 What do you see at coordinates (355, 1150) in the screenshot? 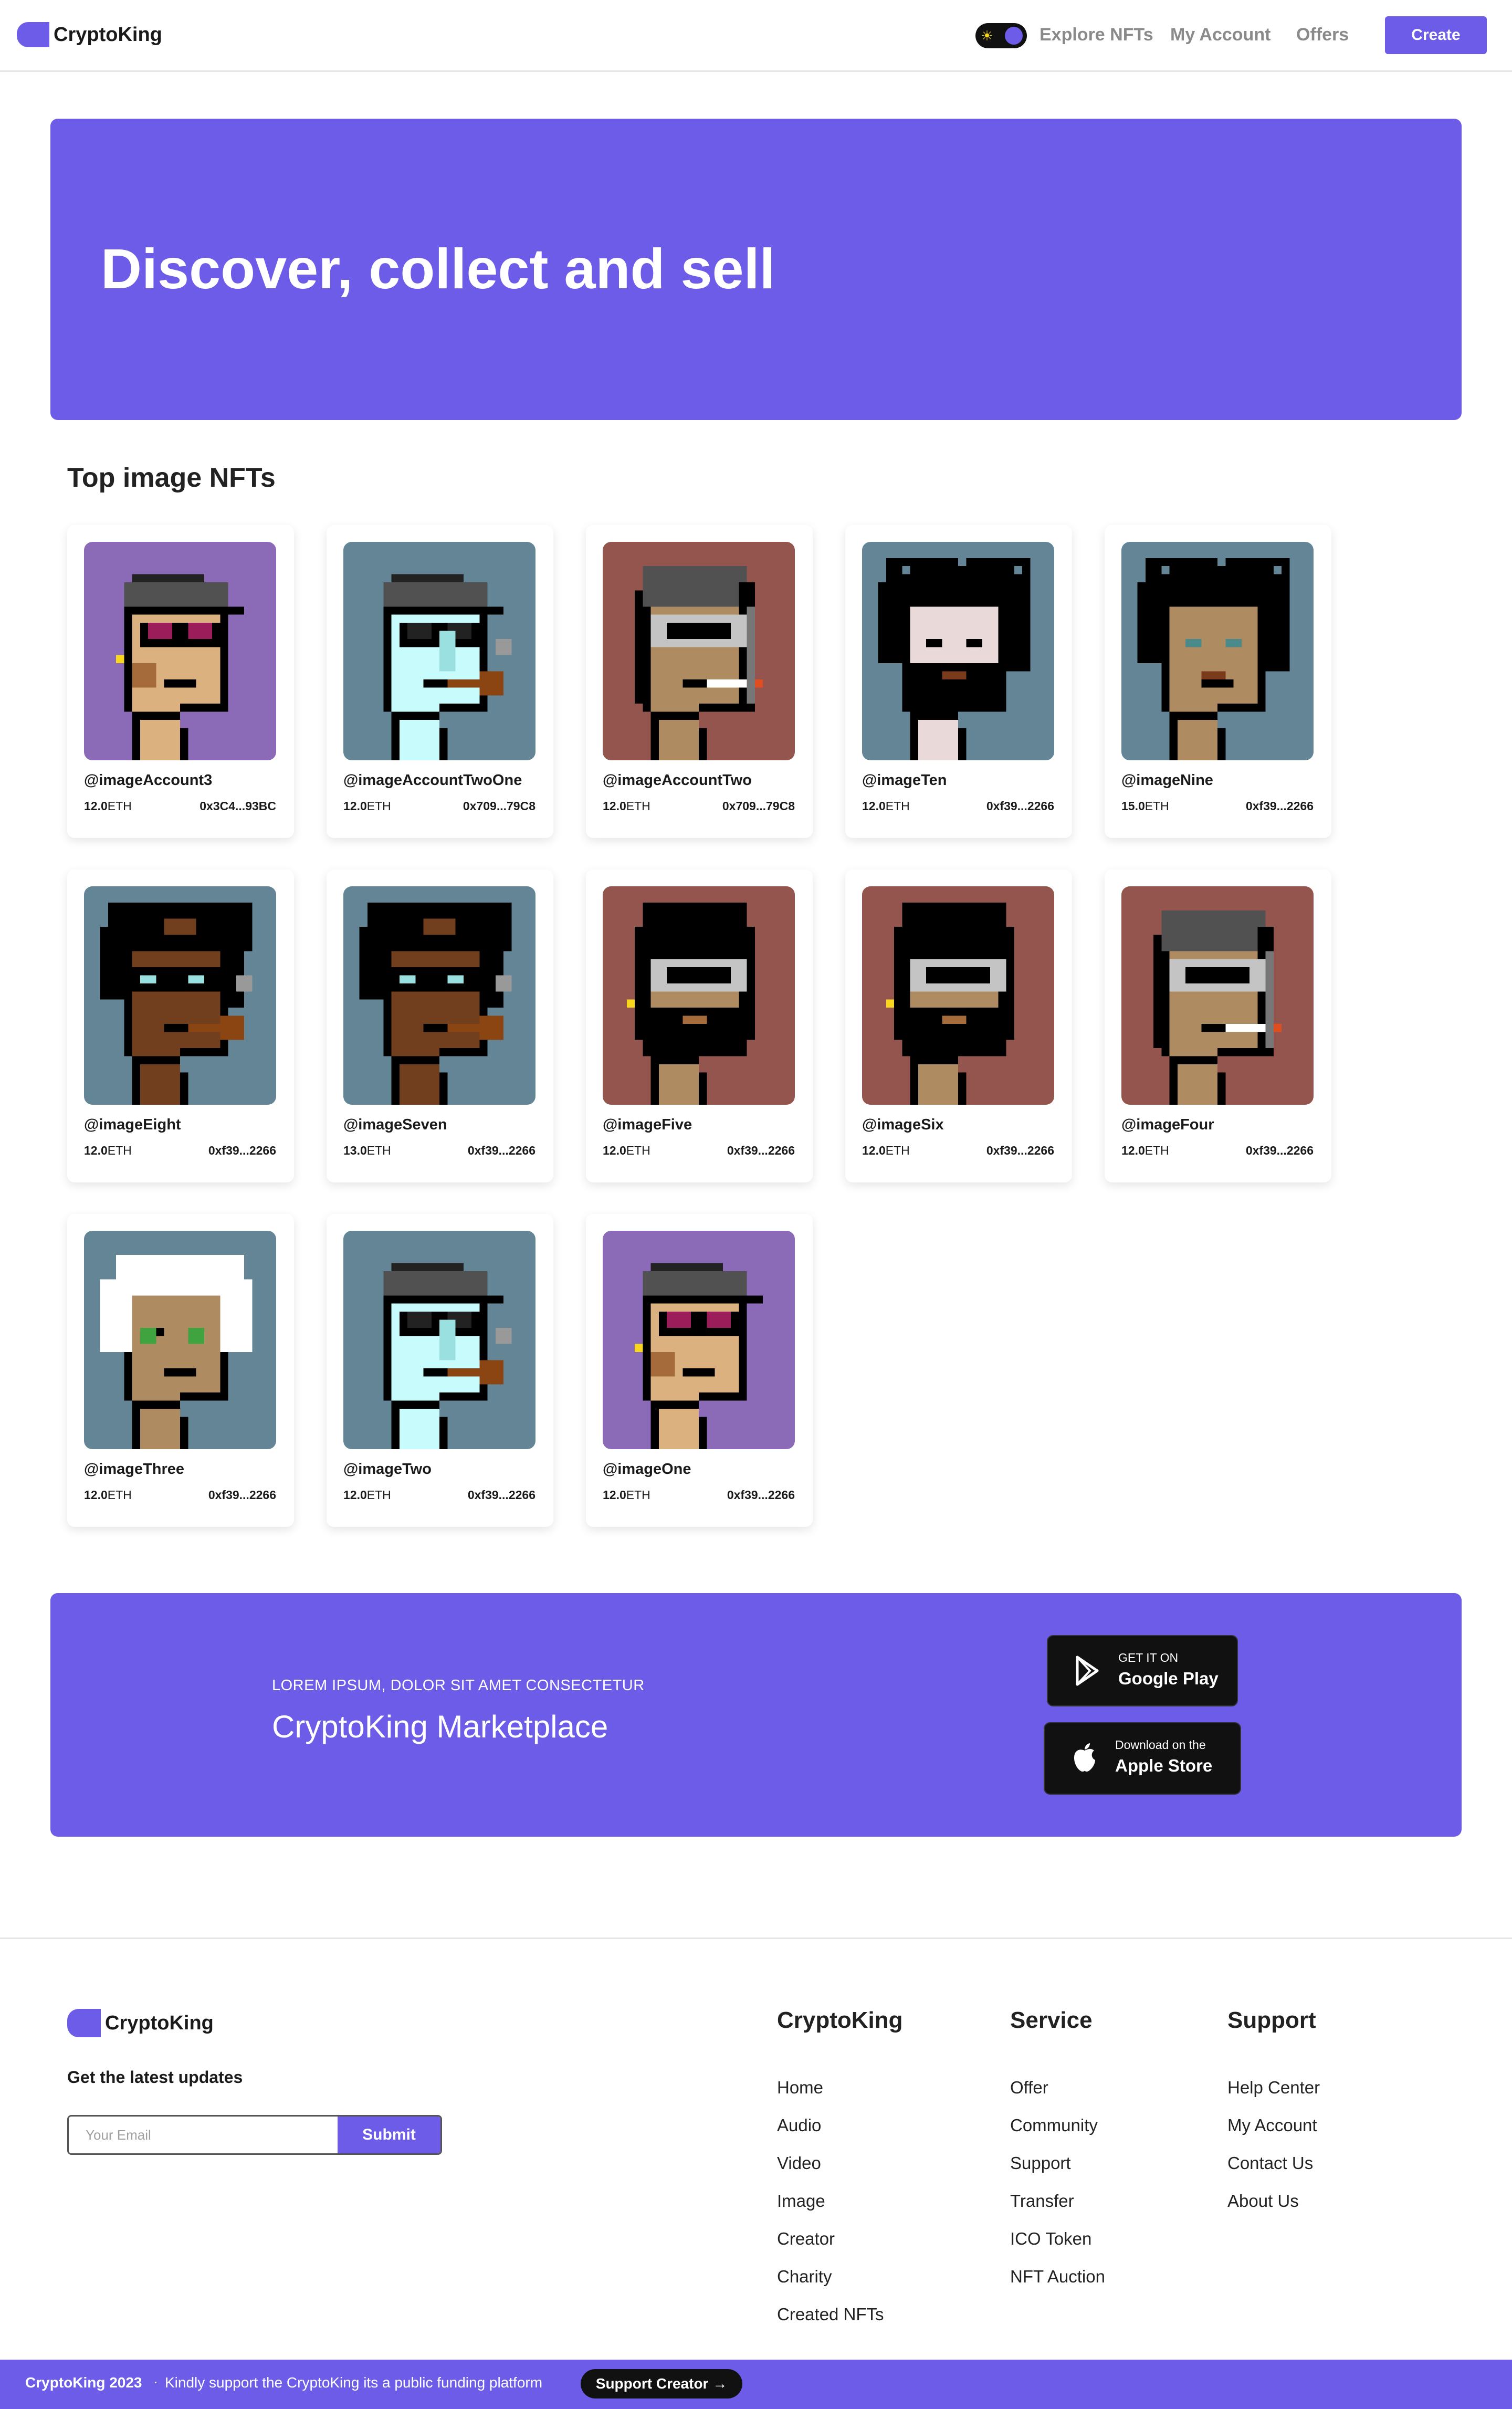
I see `nft-price-value: 13.0` at bounding box center [355, 1150].